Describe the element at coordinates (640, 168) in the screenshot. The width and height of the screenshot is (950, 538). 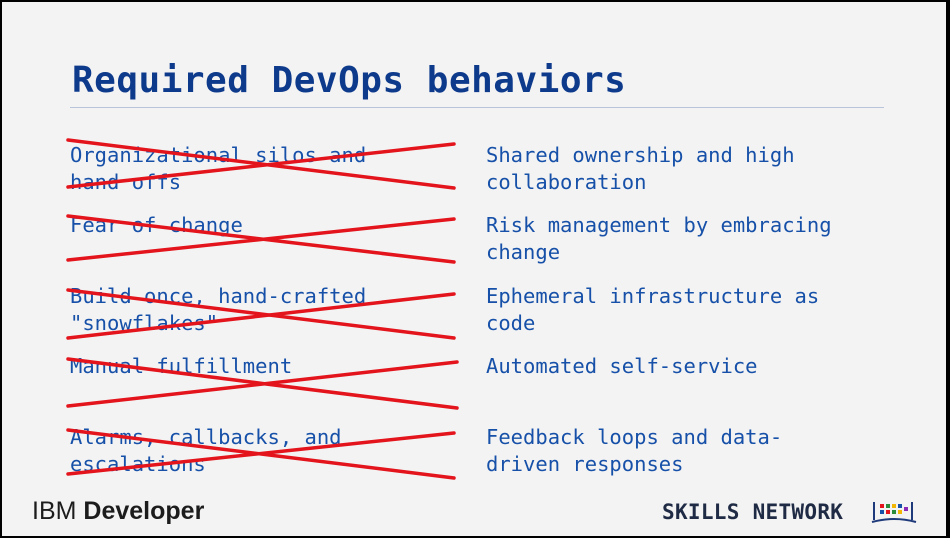
I see `new-behavior-1: Shared ownership and high collaboration` at that location.